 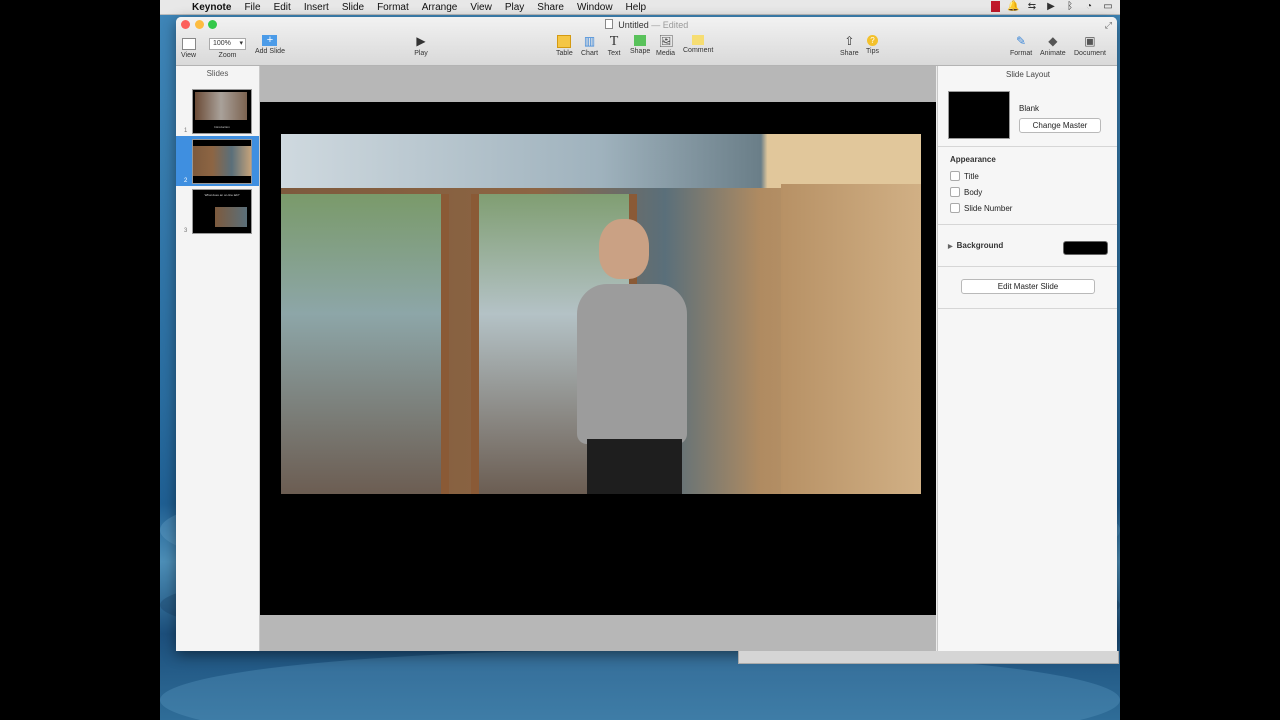 I want to click on menu-insert: Insert, so click(x=316, y=7).